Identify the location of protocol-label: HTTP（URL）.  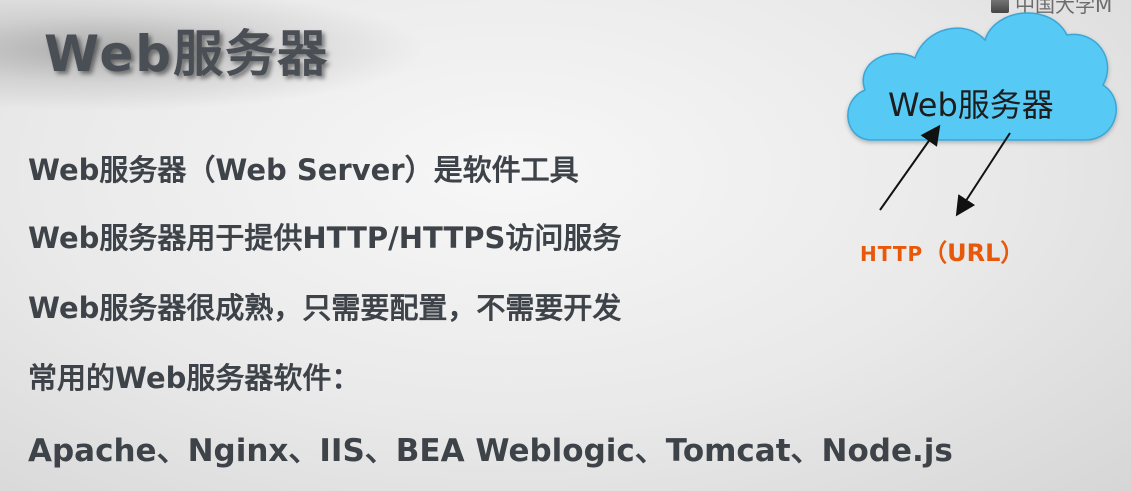
(942, 250).